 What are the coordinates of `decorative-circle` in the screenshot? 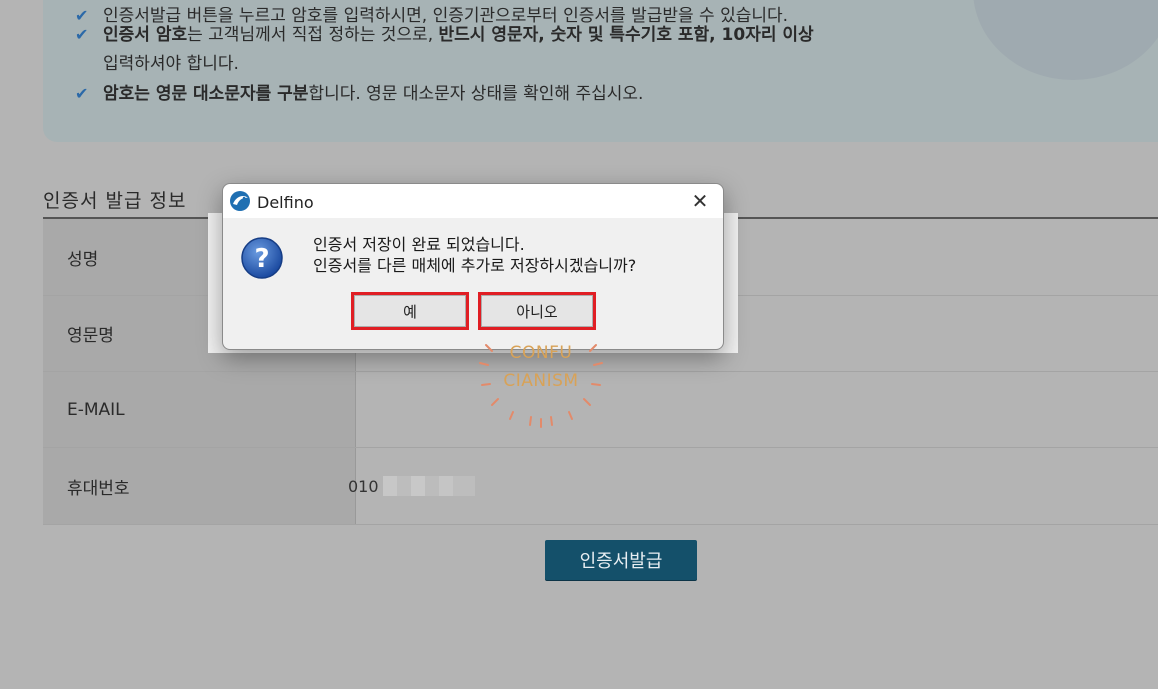 It's located at (1065, 40).